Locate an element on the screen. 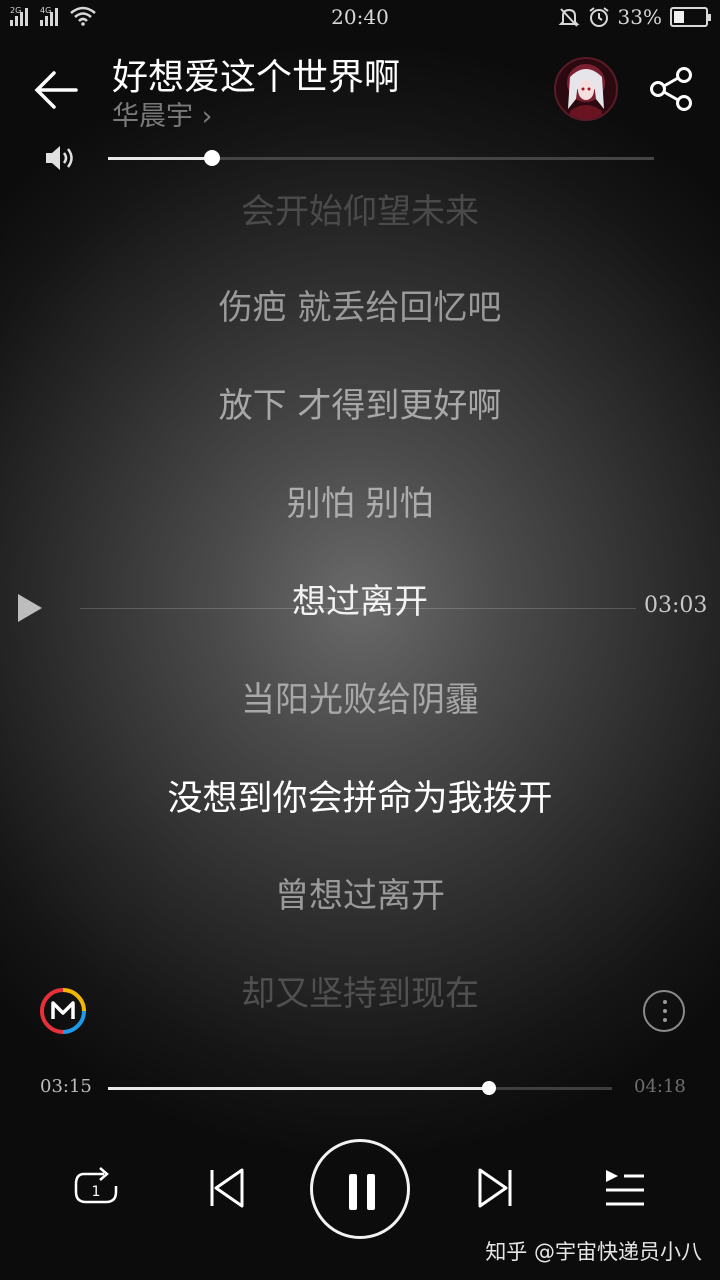  avatar-art-icon is located at coordinates (586, 94).